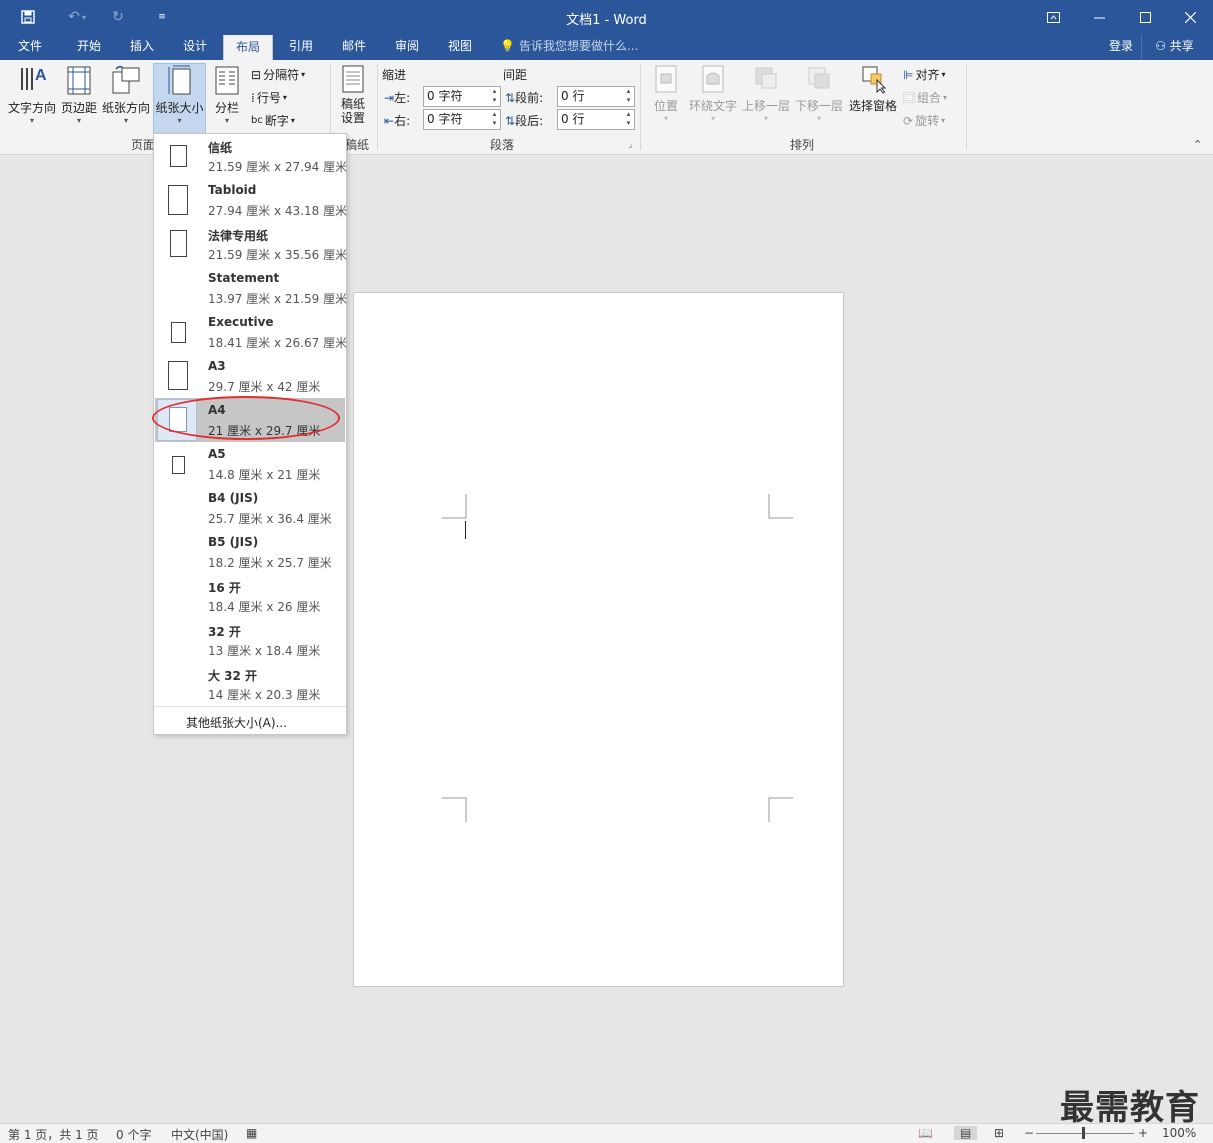  I want to click on zoom-slider, so click(1085, 1133).